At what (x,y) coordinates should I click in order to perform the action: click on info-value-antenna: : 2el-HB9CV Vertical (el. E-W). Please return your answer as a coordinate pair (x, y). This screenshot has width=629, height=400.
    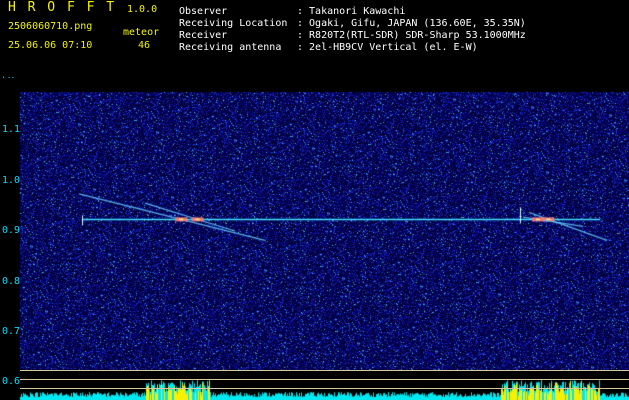
    Looking at the image, I should click on (387, 47).